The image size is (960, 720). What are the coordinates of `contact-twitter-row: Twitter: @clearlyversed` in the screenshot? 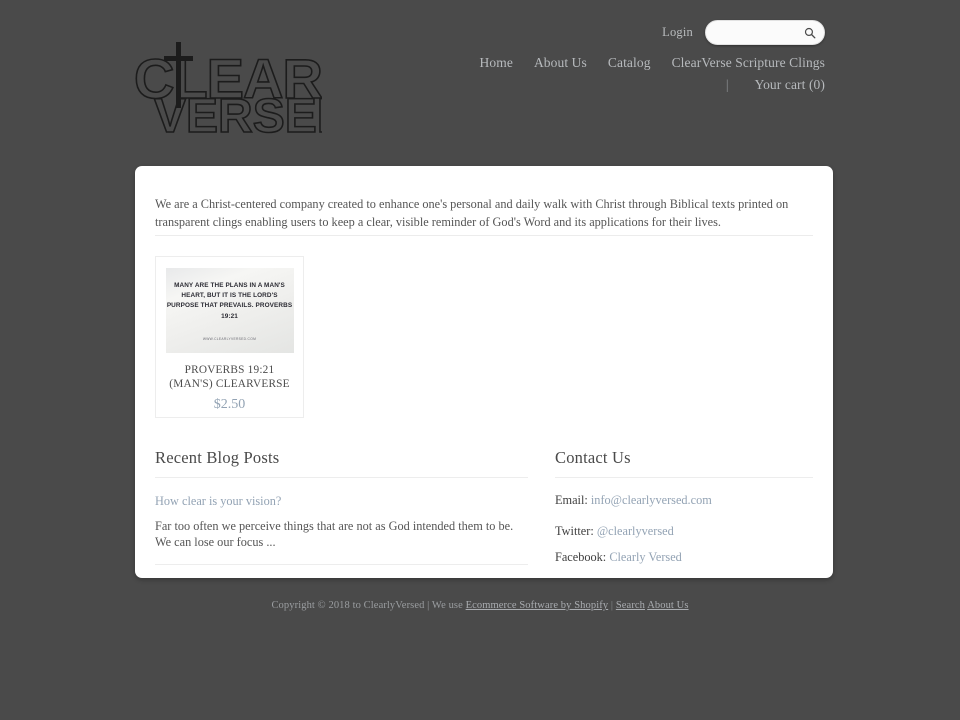 It's located at (684, 531).